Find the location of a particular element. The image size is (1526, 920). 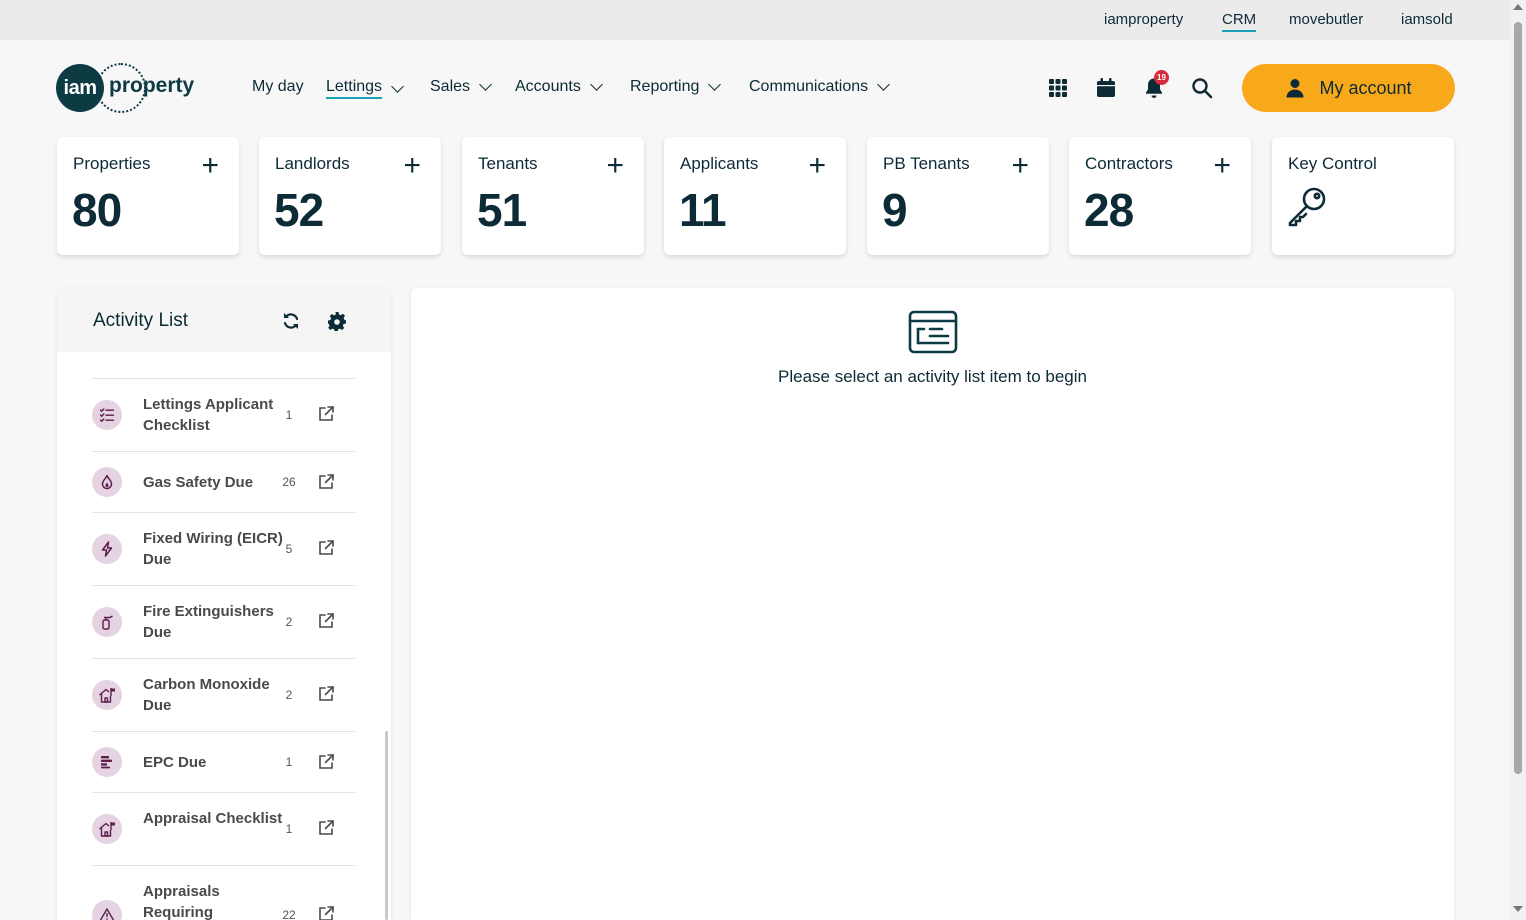

stat-card-properties: Properties + 80 is located at coordinates (148, 196).